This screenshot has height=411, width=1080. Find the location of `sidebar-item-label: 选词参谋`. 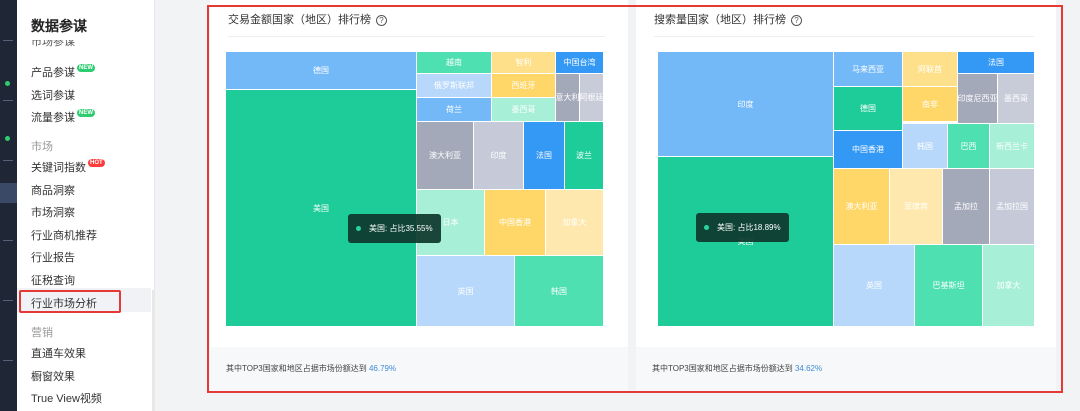

sidebar-item-label: 选词参谋 is located at coordinates (53, 96).